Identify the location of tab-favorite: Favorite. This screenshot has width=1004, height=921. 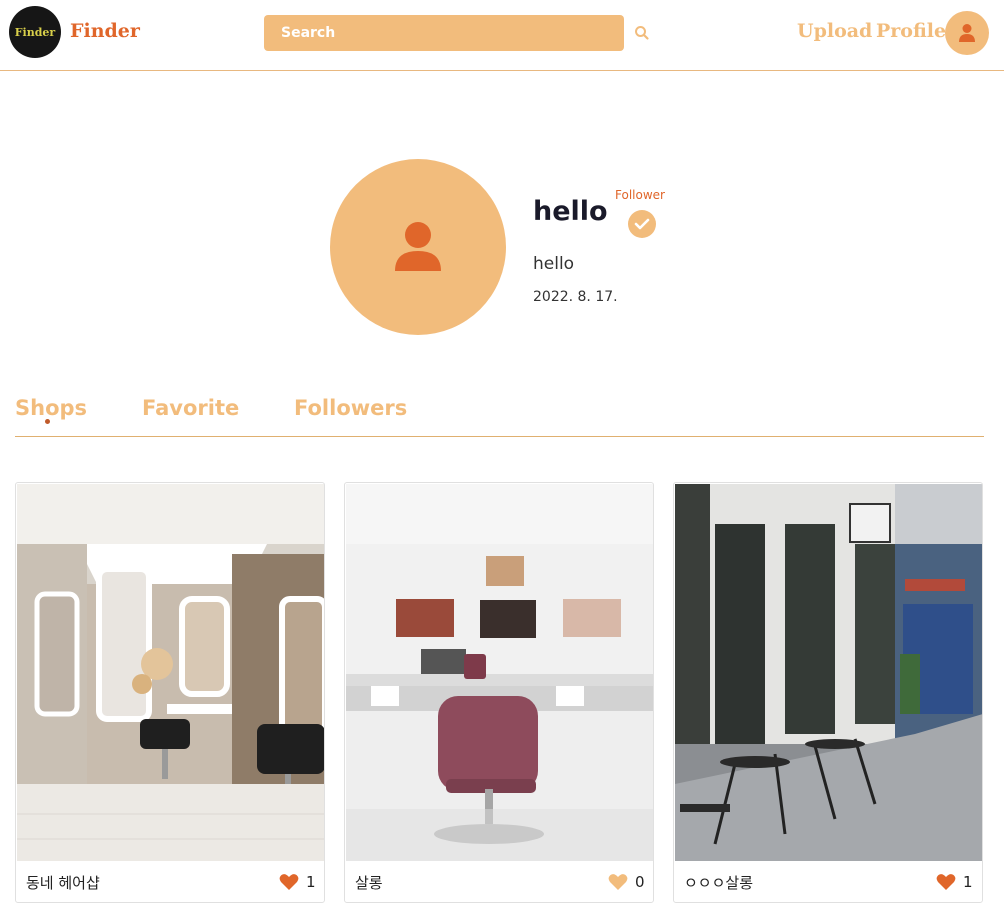
(190, 408).